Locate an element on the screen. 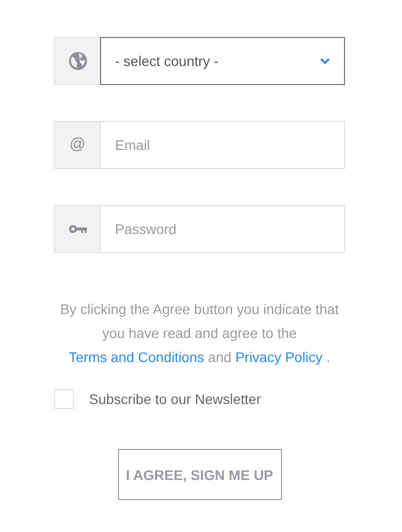 The height and width of the screenshot is (532, 402). chevron-down-icon is located at coordinates (325, 61).